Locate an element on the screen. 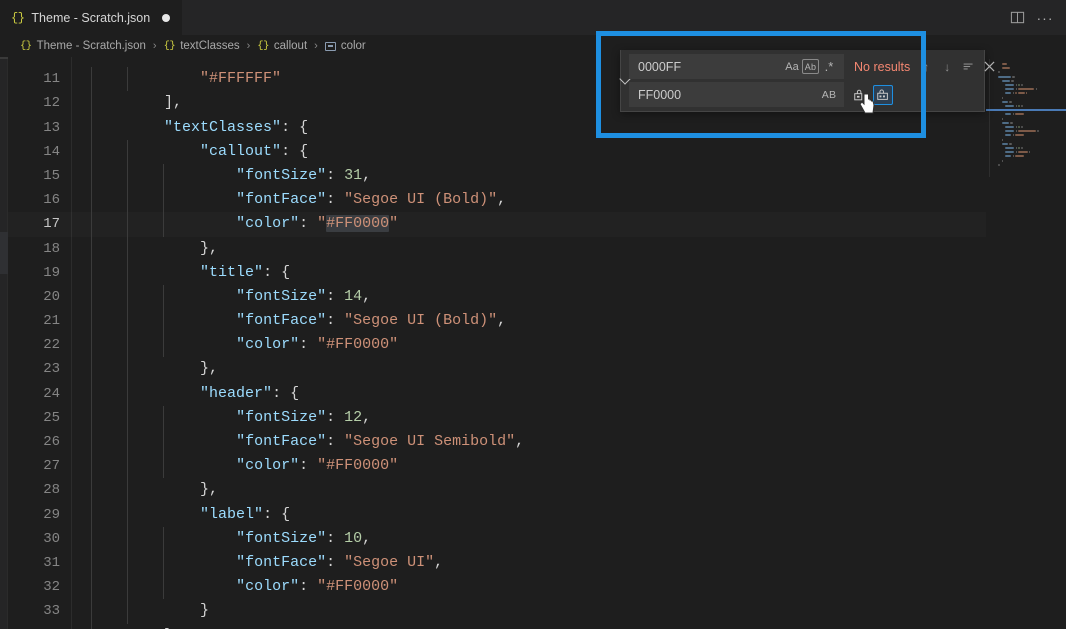 The width and height of the screenshot is (1066, 629). code-line: 23 }, is located at coordinates (497, 369).